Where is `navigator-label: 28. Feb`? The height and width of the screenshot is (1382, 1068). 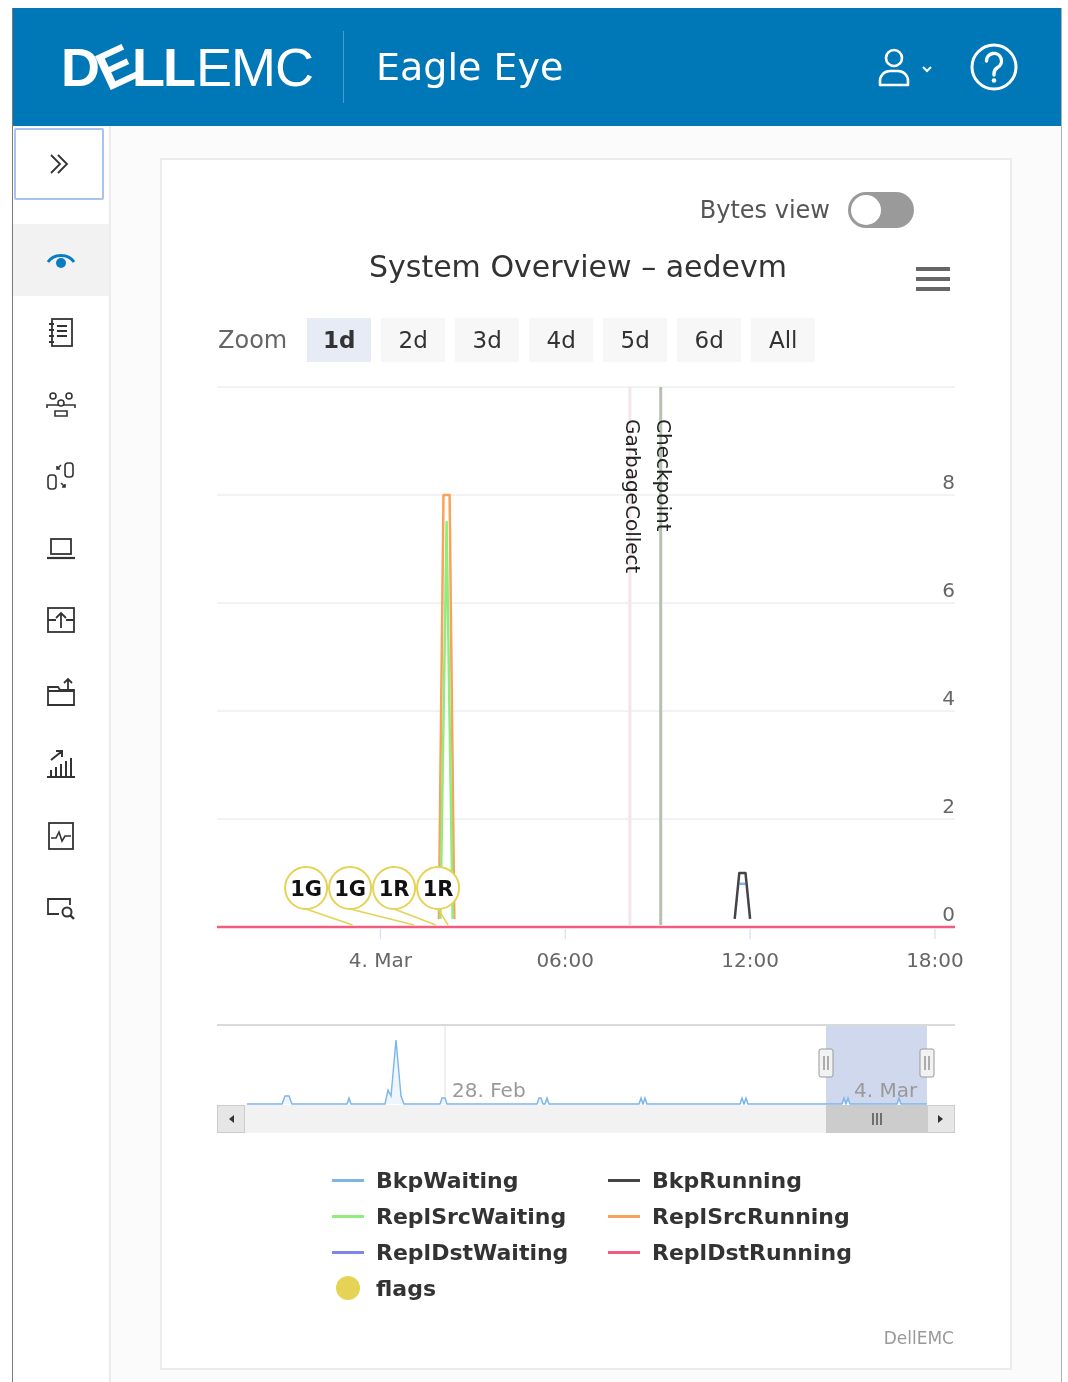
navigator-label: 28. Feb is located at coordinates (489, 1090).